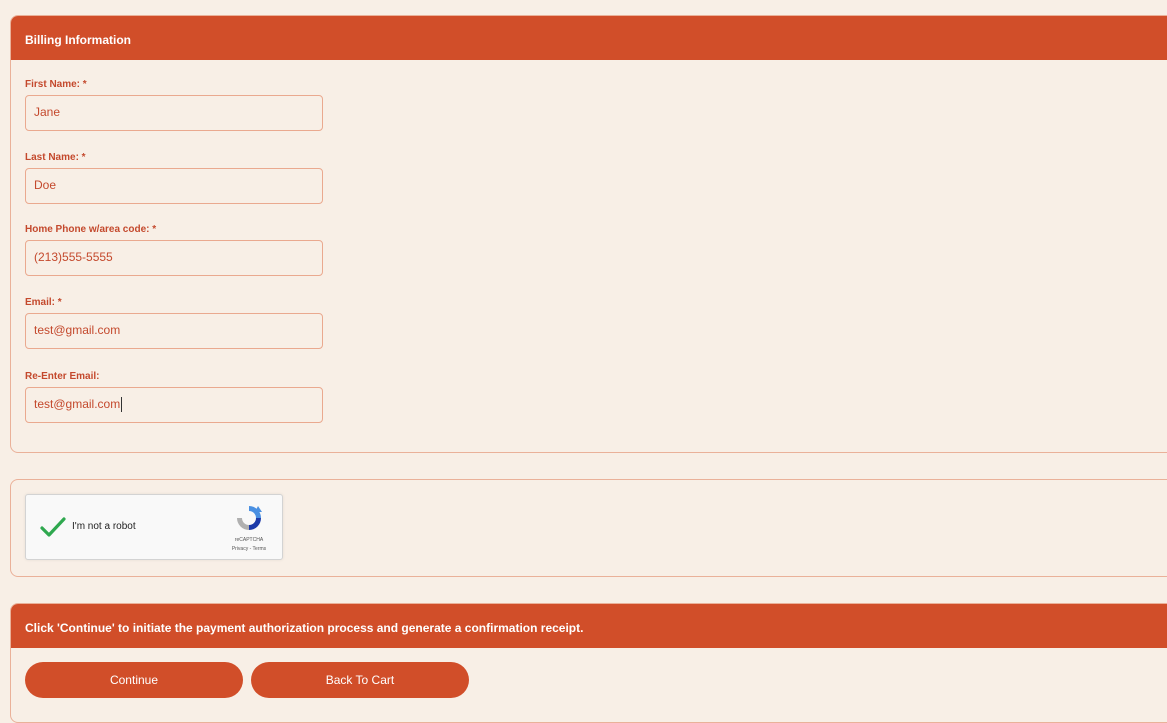 The image size is (1167, 723). I want to click on last-name-value: Doe, so click(45, 185).